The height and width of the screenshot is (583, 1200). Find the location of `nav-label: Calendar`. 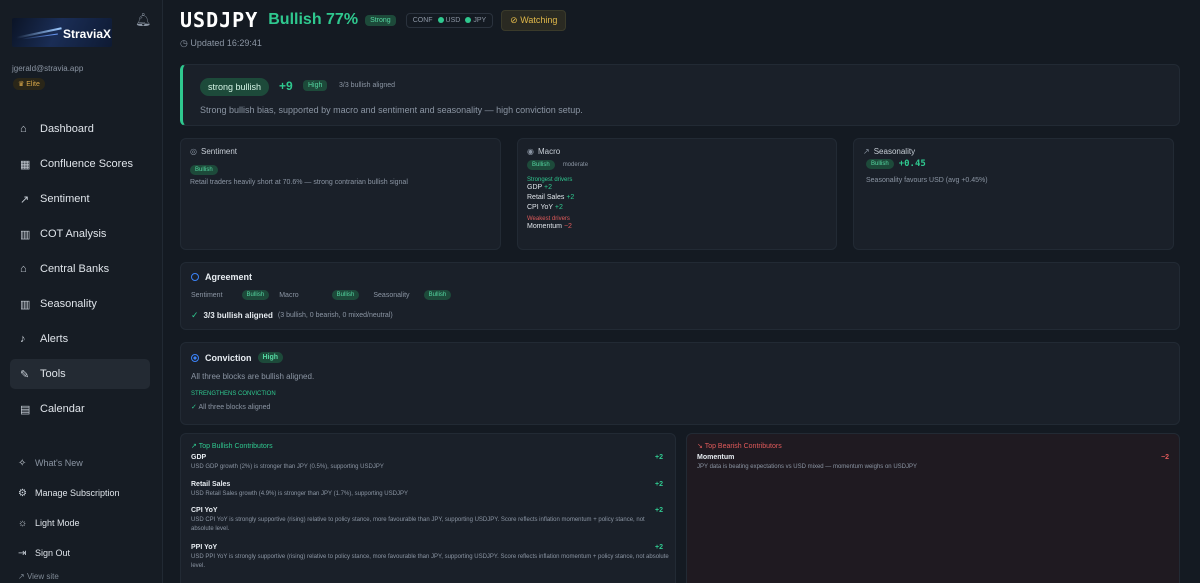

nav-label: Calendar is located at coordinates (62, 409).